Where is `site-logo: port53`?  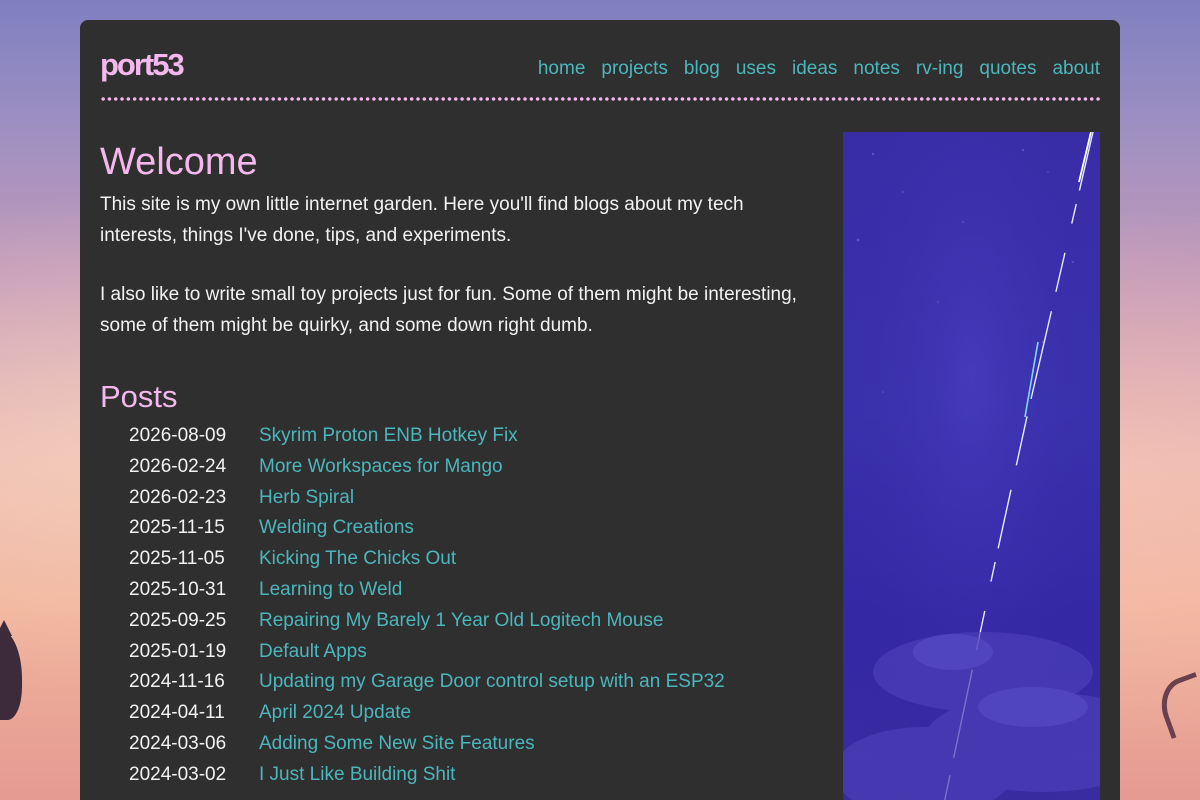
site-logo: port53 is located at coordinates (142, 65).